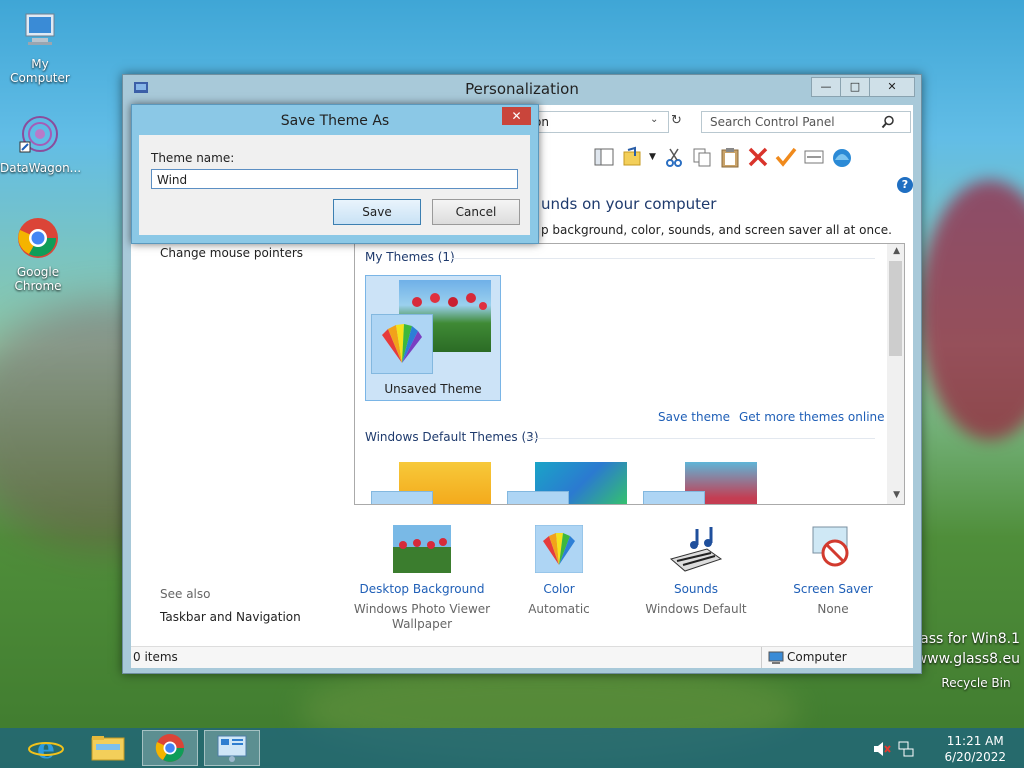 The width and height of the screenshot is (1024, 768). Describe the element at coordinates (702, 157) in the screenshot. I see `copy-icon` at that location.